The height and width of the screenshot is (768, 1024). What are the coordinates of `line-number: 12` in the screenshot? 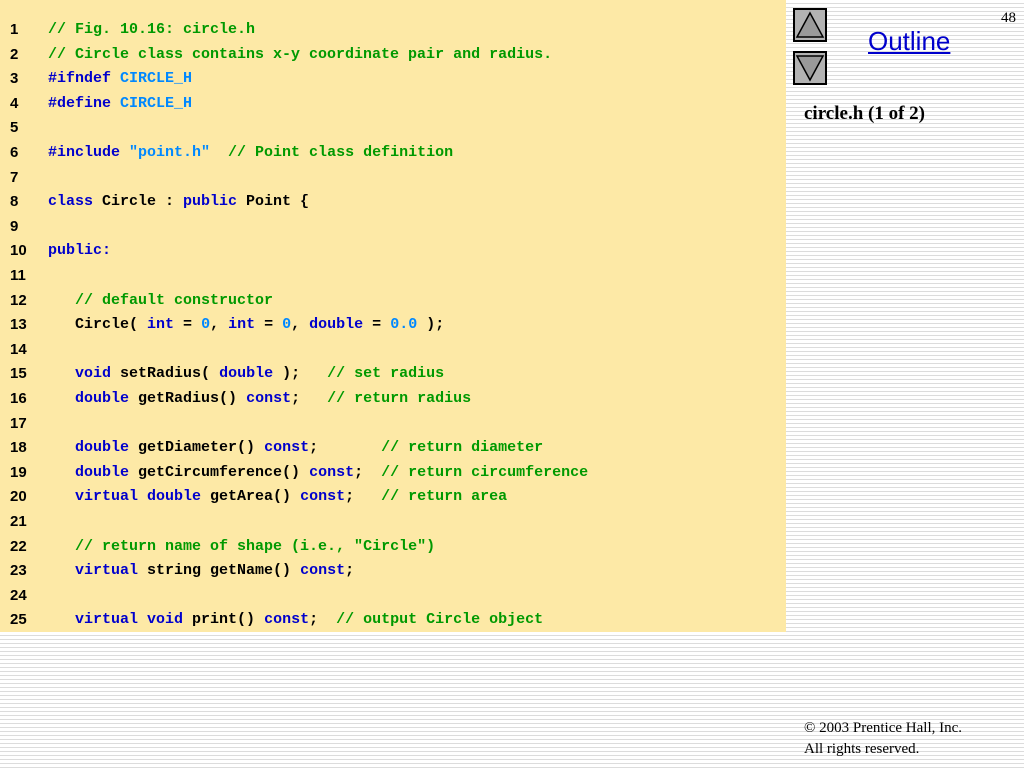 It's located at (18, 300).